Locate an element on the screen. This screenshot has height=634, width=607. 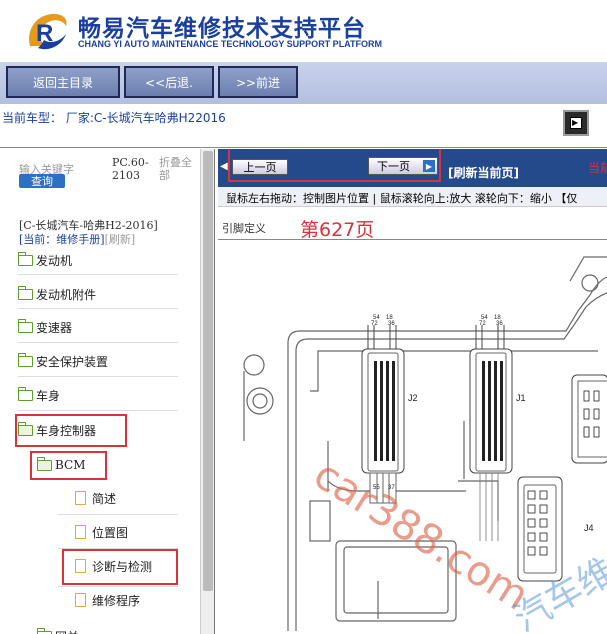
logo-icon: R is located at coordinates (48, 32).